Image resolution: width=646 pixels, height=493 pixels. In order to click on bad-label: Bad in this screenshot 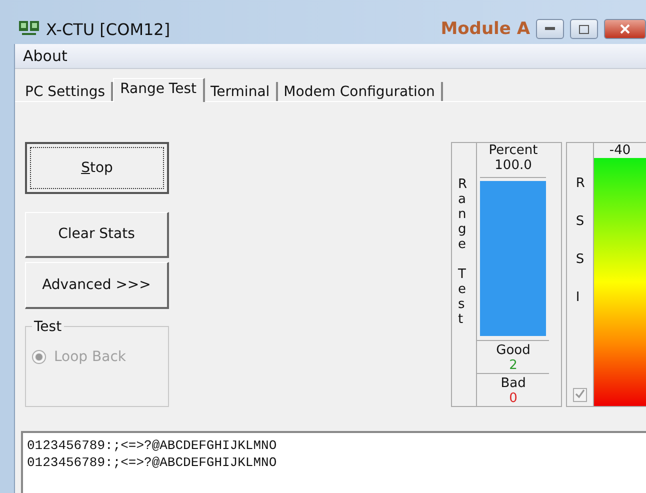, I will do `click(513, 383)`.